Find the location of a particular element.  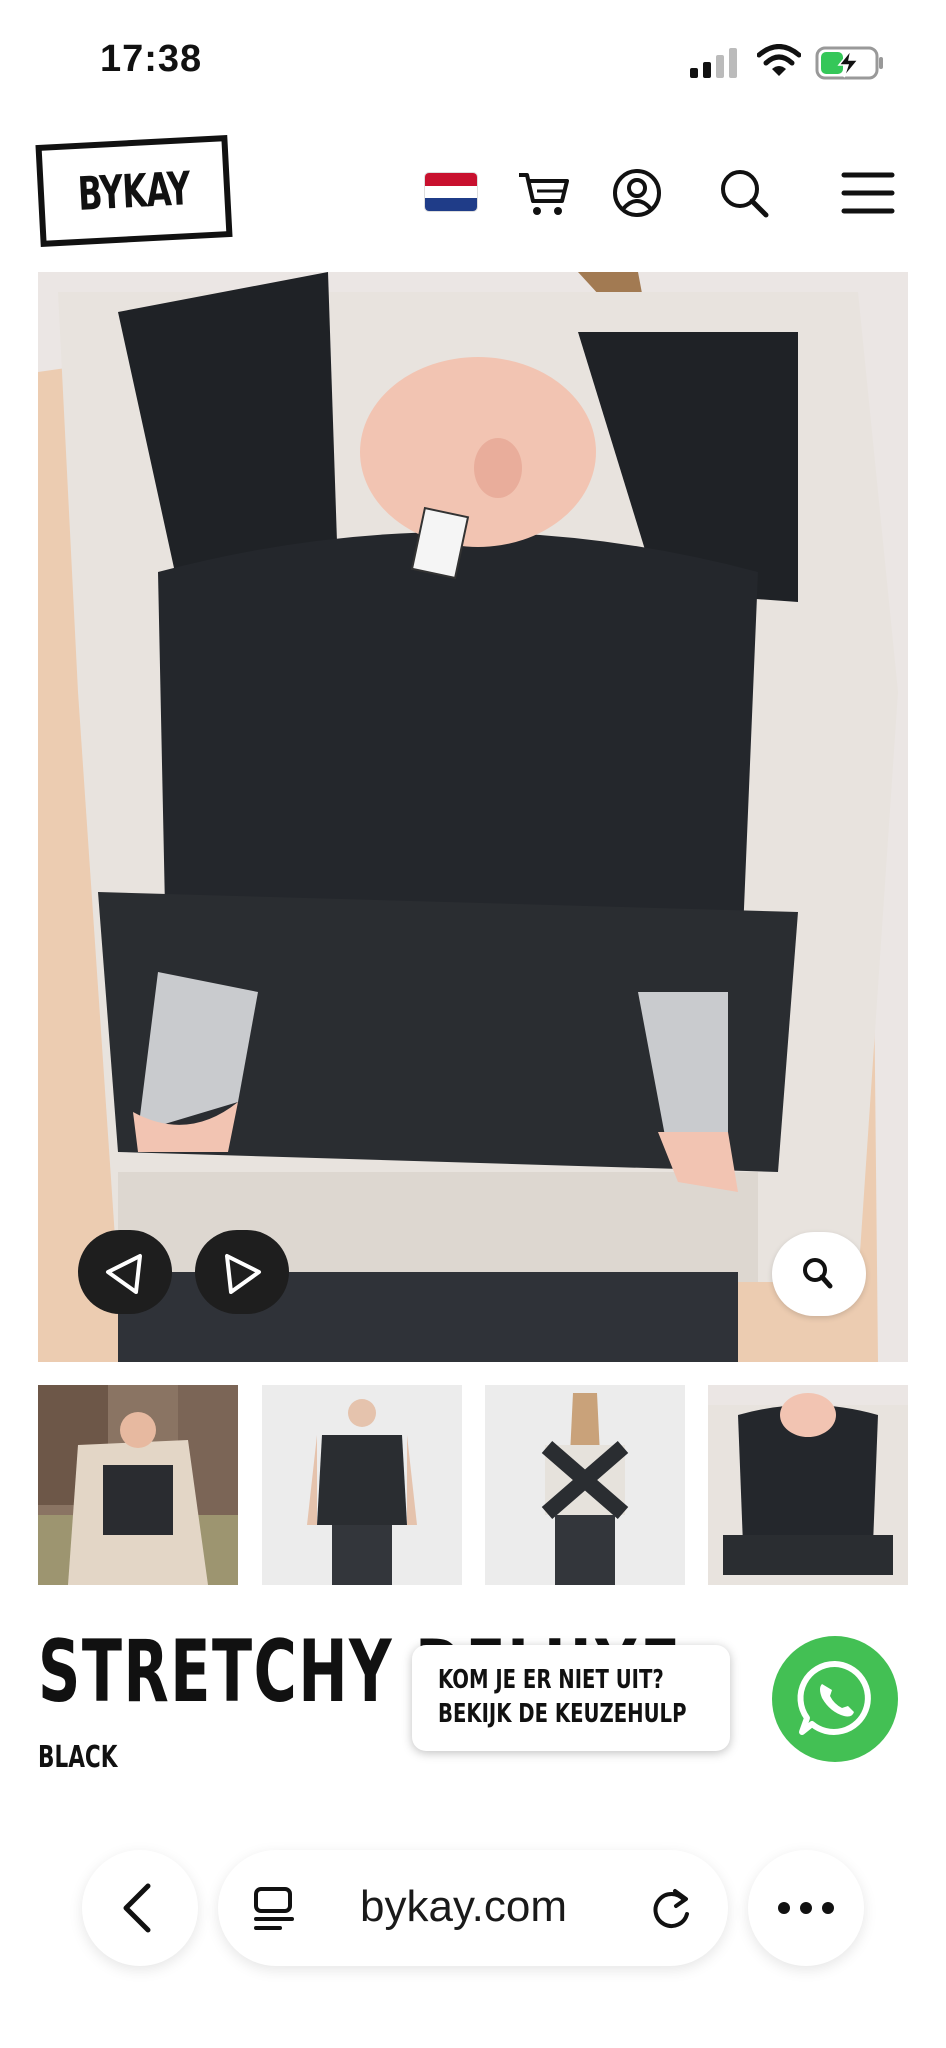

browser-back-button is located at coordinates (140, 1908).